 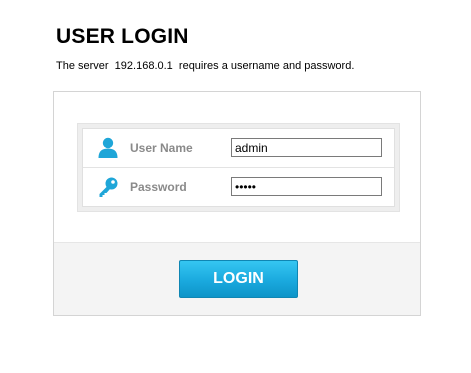 What do you see at coordinates (158, 187) in the screenshot?
I see `password-label: Password` at bounding box center [158, 187].